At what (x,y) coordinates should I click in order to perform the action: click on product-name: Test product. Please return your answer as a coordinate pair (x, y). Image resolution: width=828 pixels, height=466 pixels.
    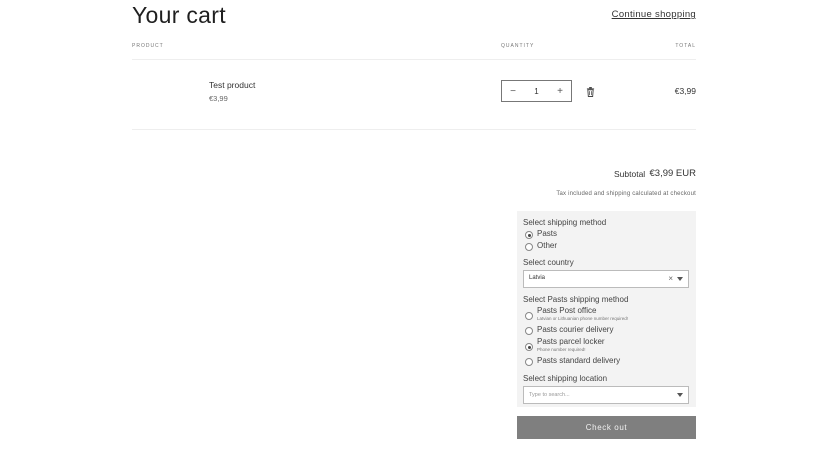
    Looking at the image, I should click on (232, 85).